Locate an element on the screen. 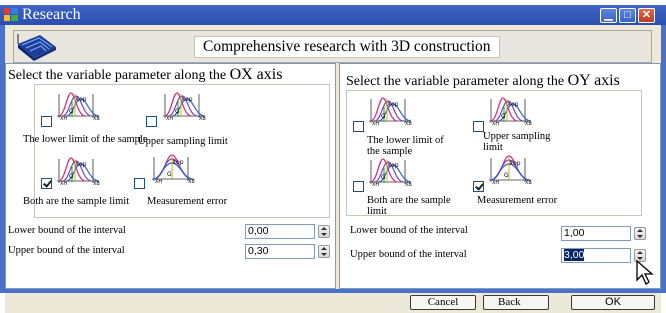  oy-title-axis: OY axis is located at coordinates (593, 80).